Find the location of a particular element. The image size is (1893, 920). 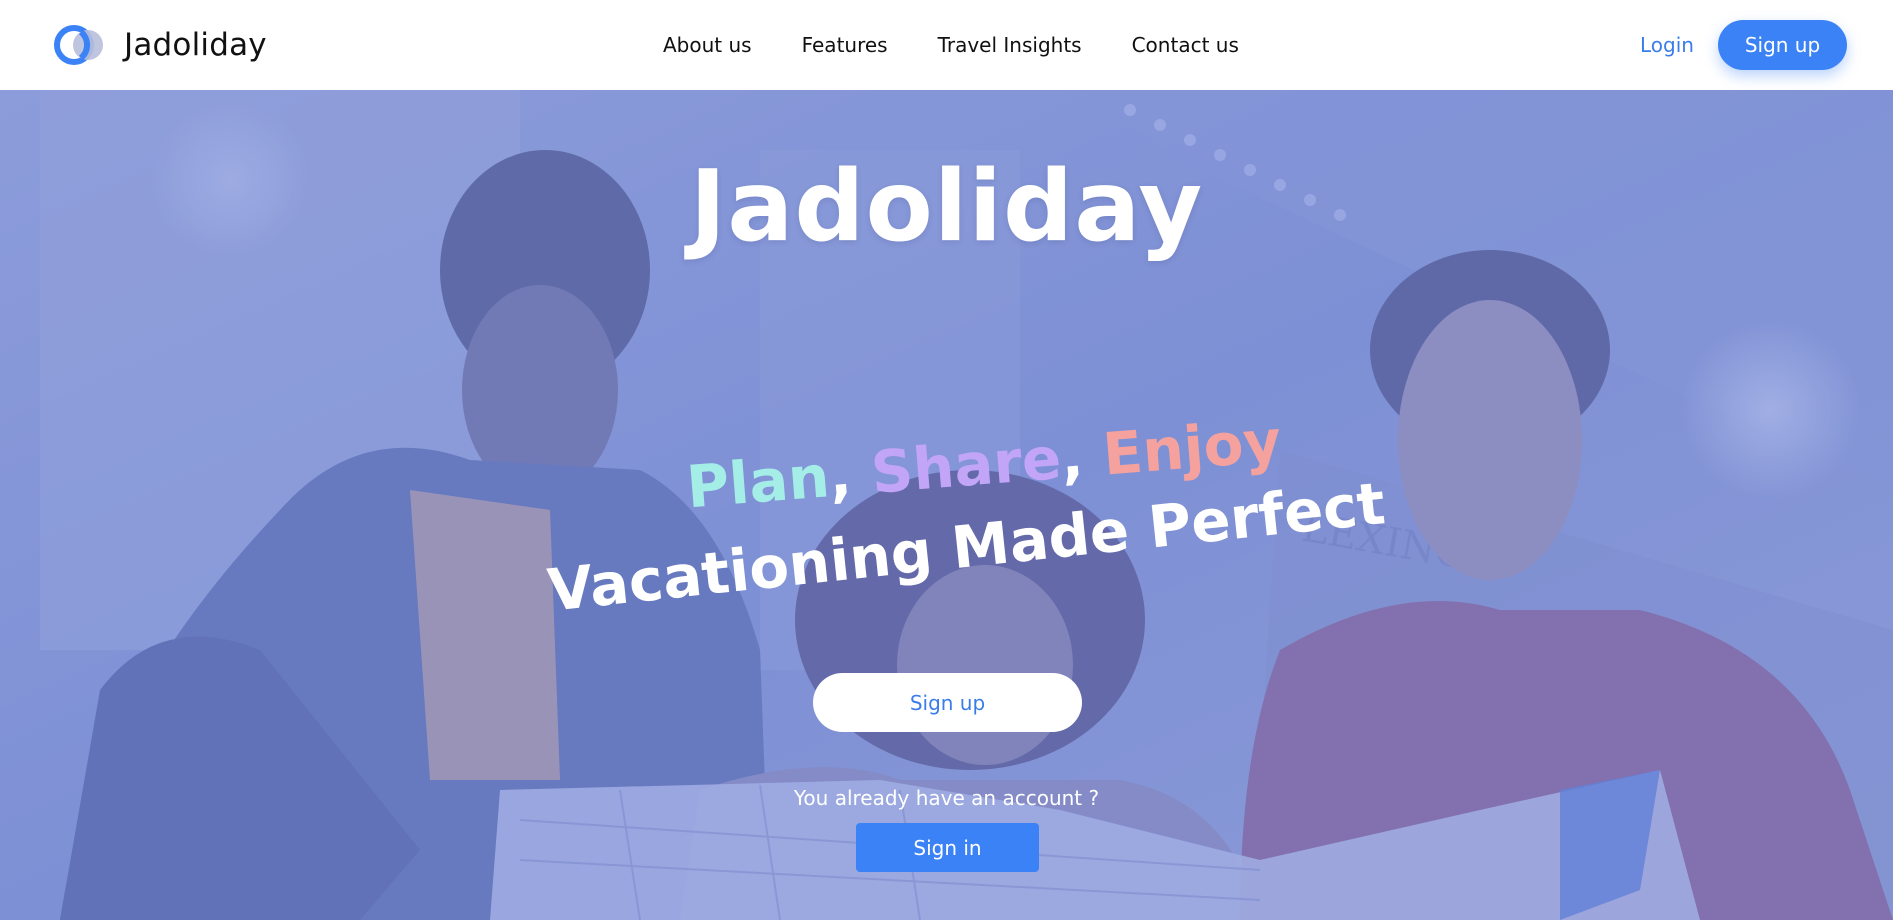

brand-logo-icon is located at coordinates (78, 45).